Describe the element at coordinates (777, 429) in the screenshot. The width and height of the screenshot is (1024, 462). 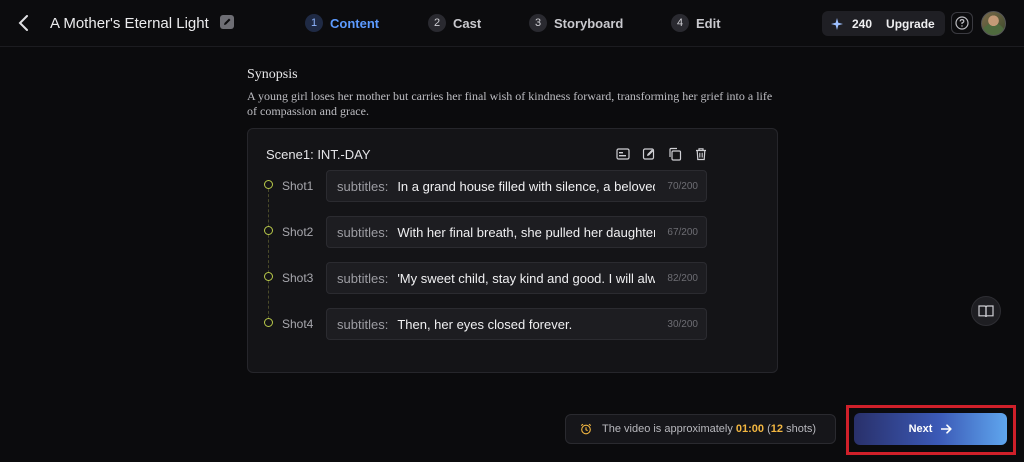
I see `shots-count: 12` at that location.